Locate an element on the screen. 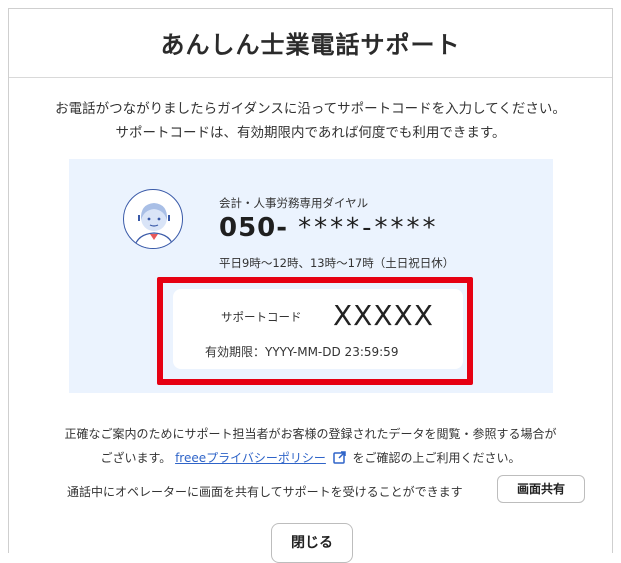 This screenshot has width=621, height=563. screen-share-button: 画面共有 is located at coordinates (541, 489).